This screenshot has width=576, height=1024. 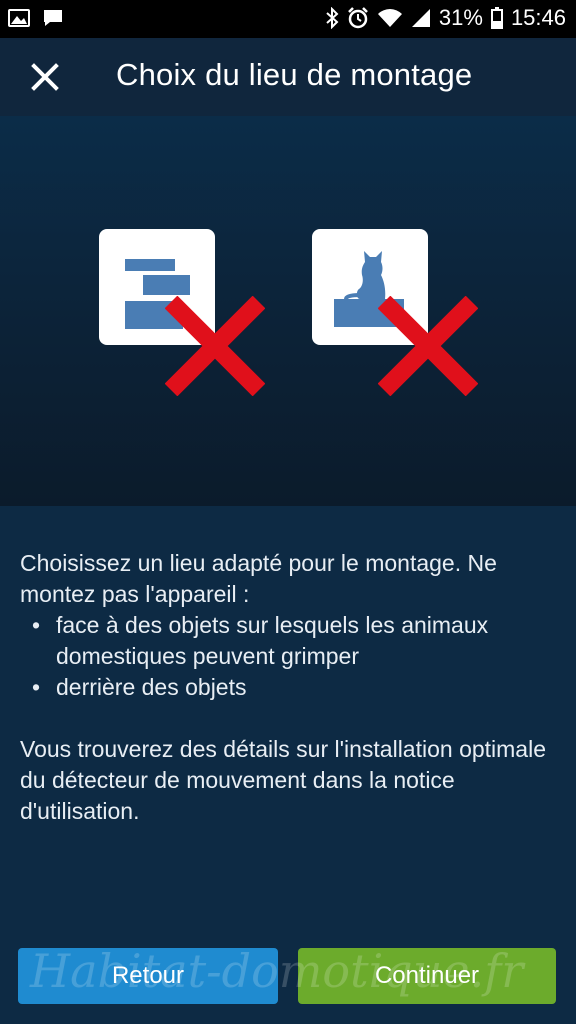 What do you see at coordinates (421, 18) in the screenshot?
I see `signal-icon` at bounding box center [421, 18].